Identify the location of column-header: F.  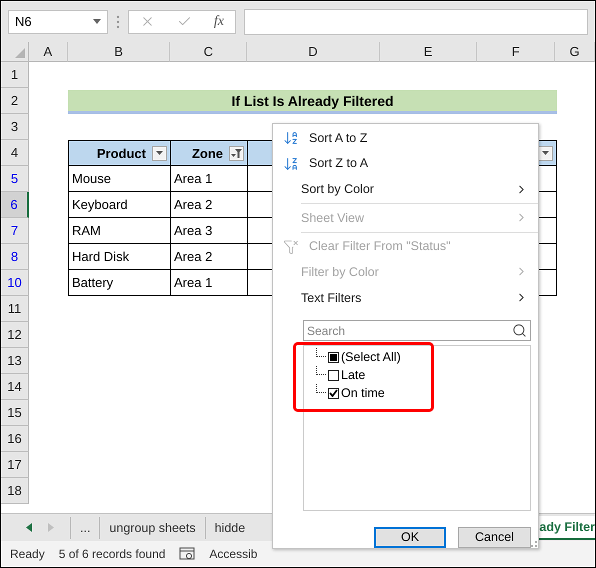
(516, 52).